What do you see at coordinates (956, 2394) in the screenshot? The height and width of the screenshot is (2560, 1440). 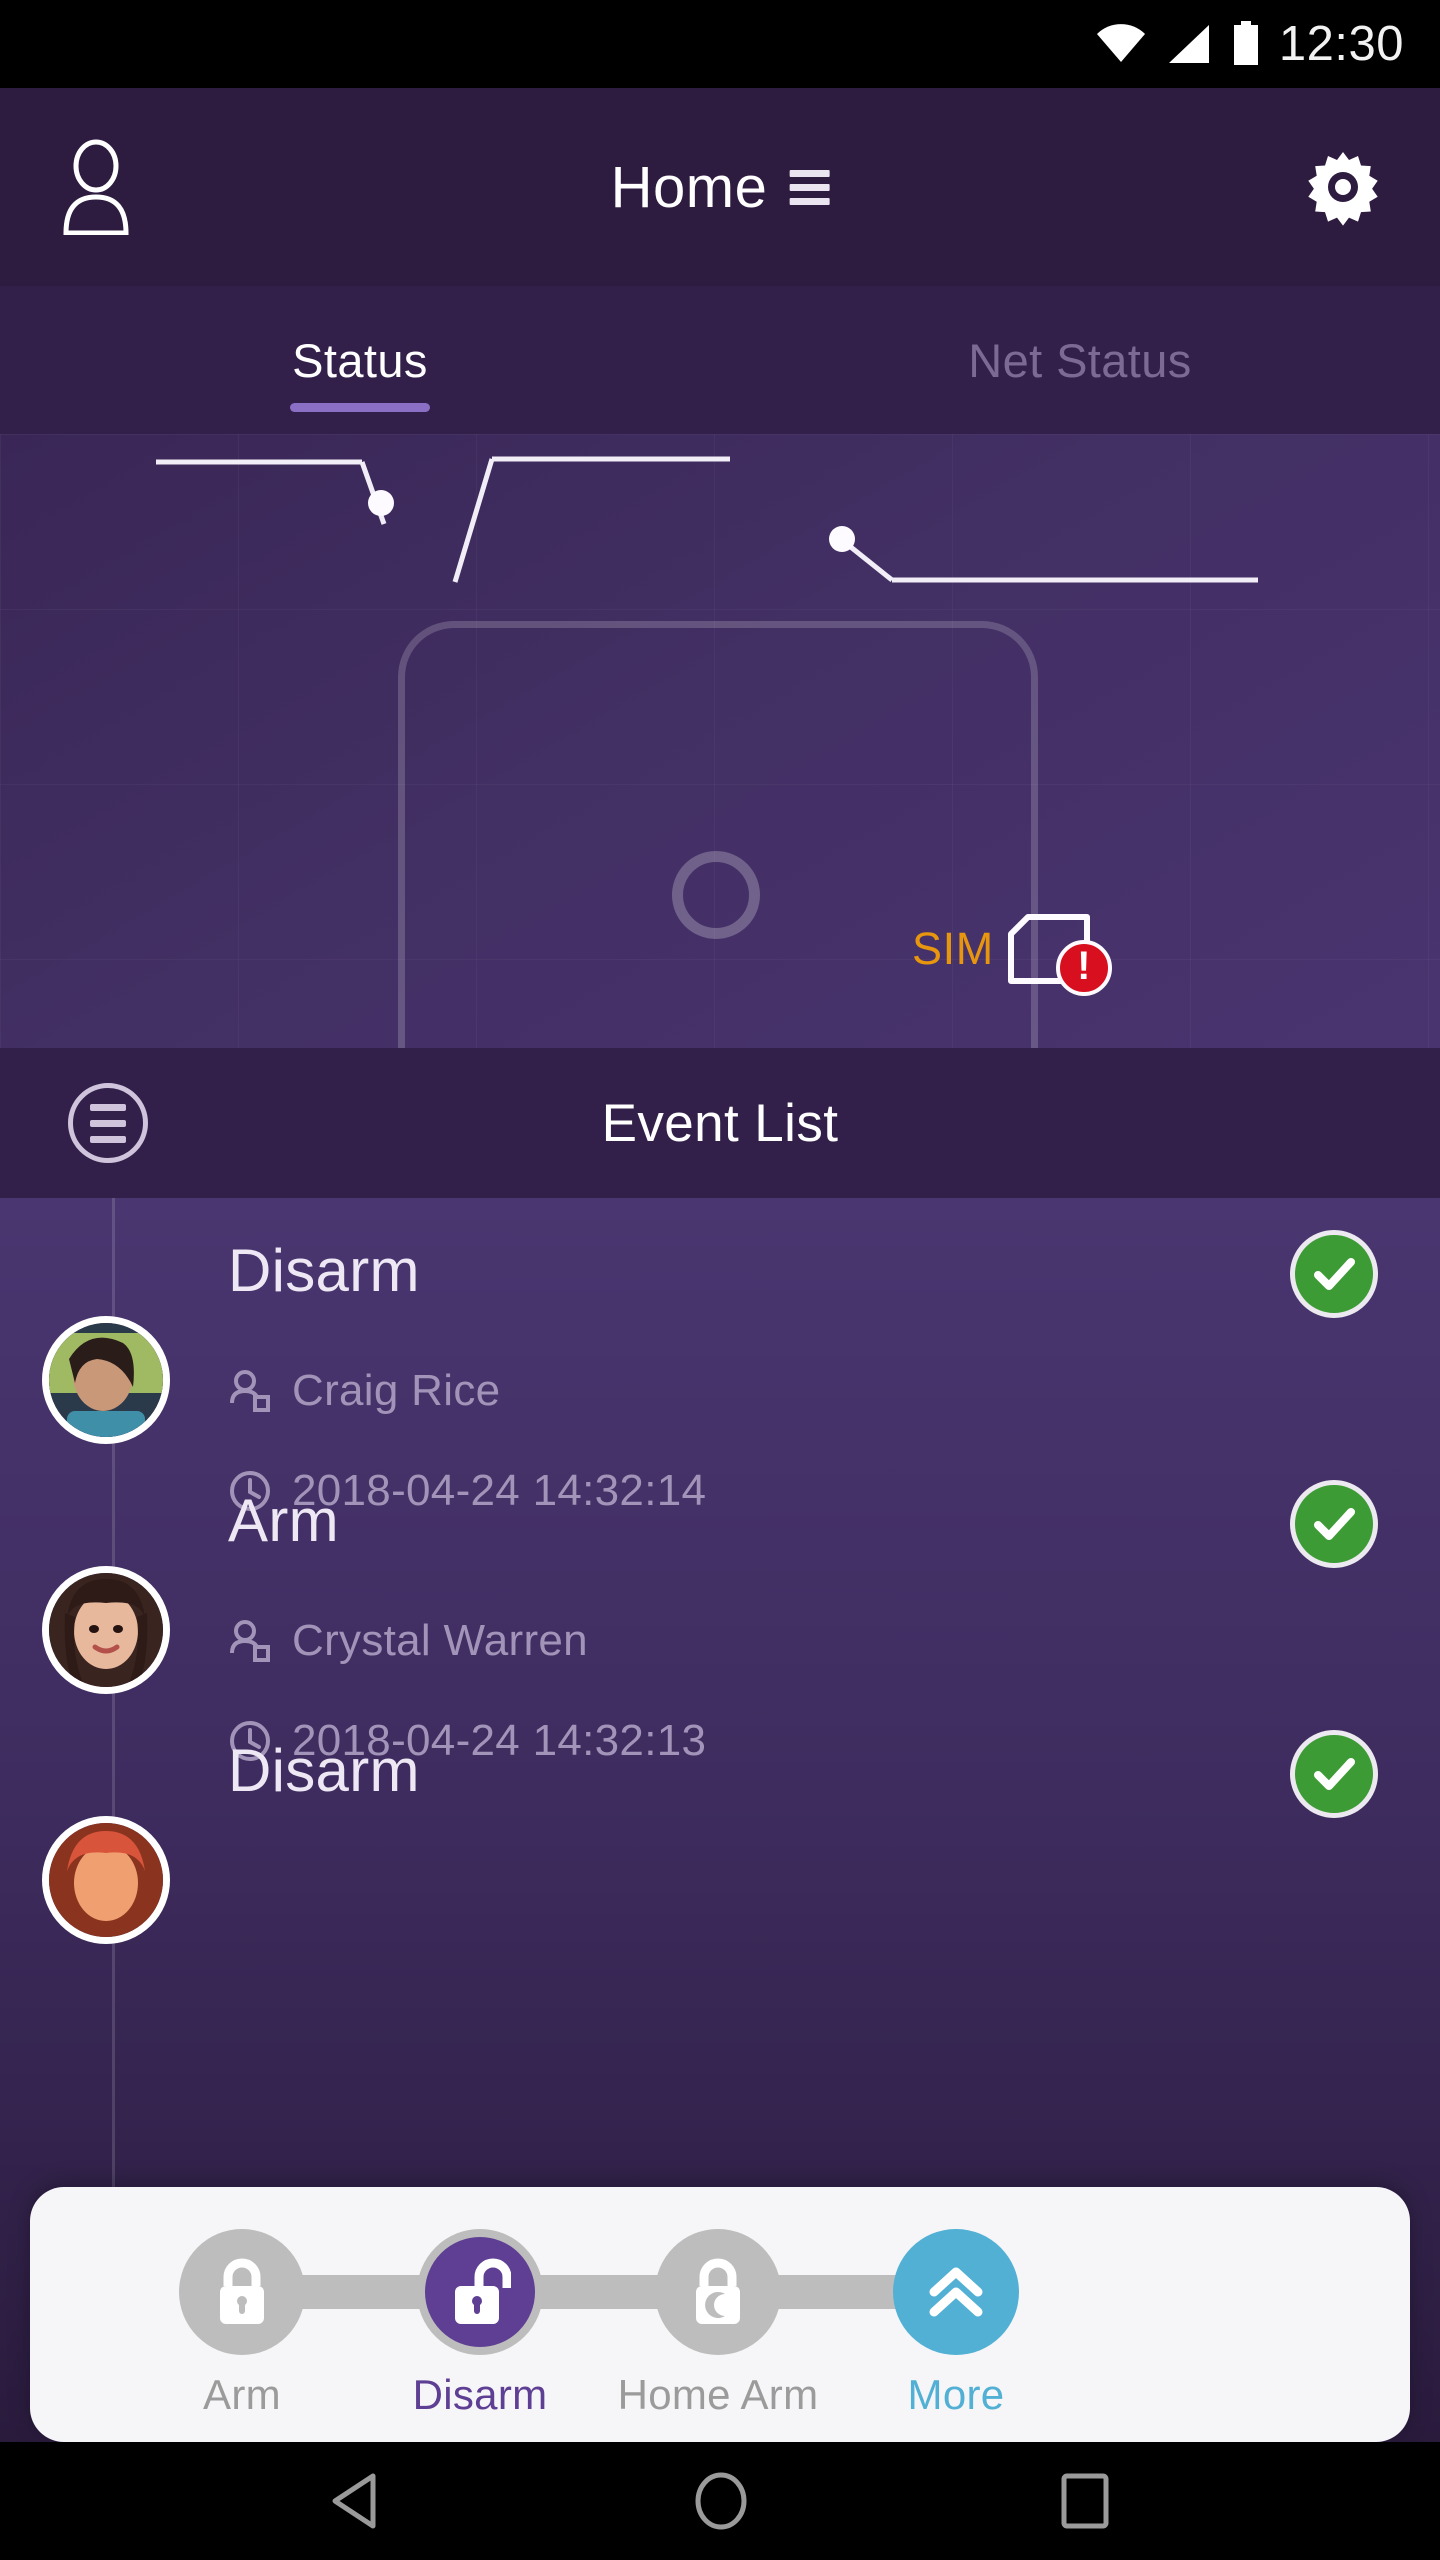 I see `action-more-label: More` at bounding box center [956, 2394].